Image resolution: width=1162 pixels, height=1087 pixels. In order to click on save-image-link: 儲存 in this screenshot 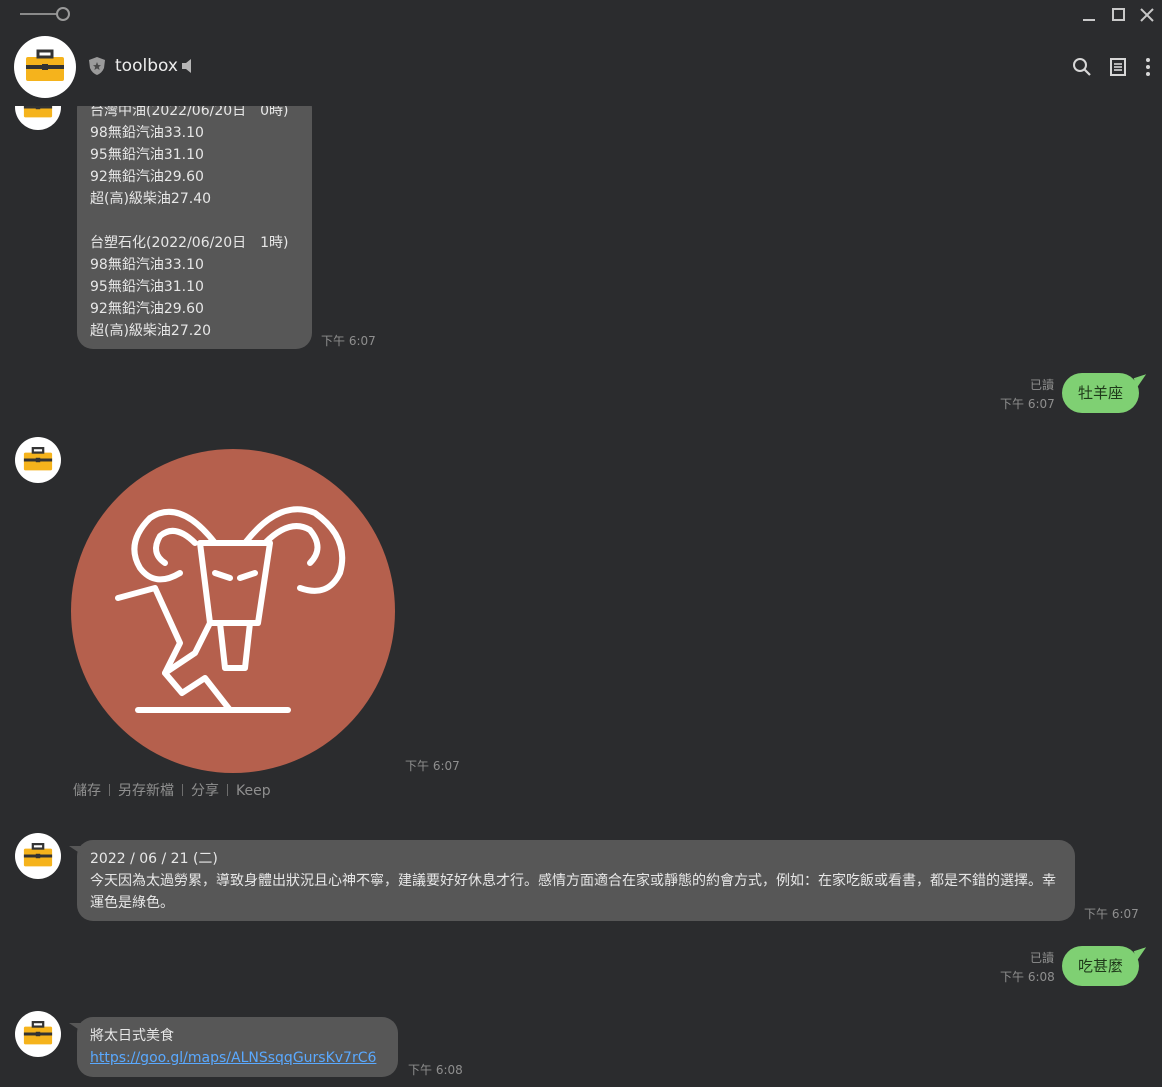, I will do `click(87, 791)`.